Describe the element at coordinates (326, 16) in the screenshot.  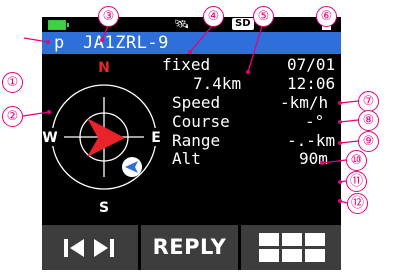
I see `callout-6: ⑥` at that location.